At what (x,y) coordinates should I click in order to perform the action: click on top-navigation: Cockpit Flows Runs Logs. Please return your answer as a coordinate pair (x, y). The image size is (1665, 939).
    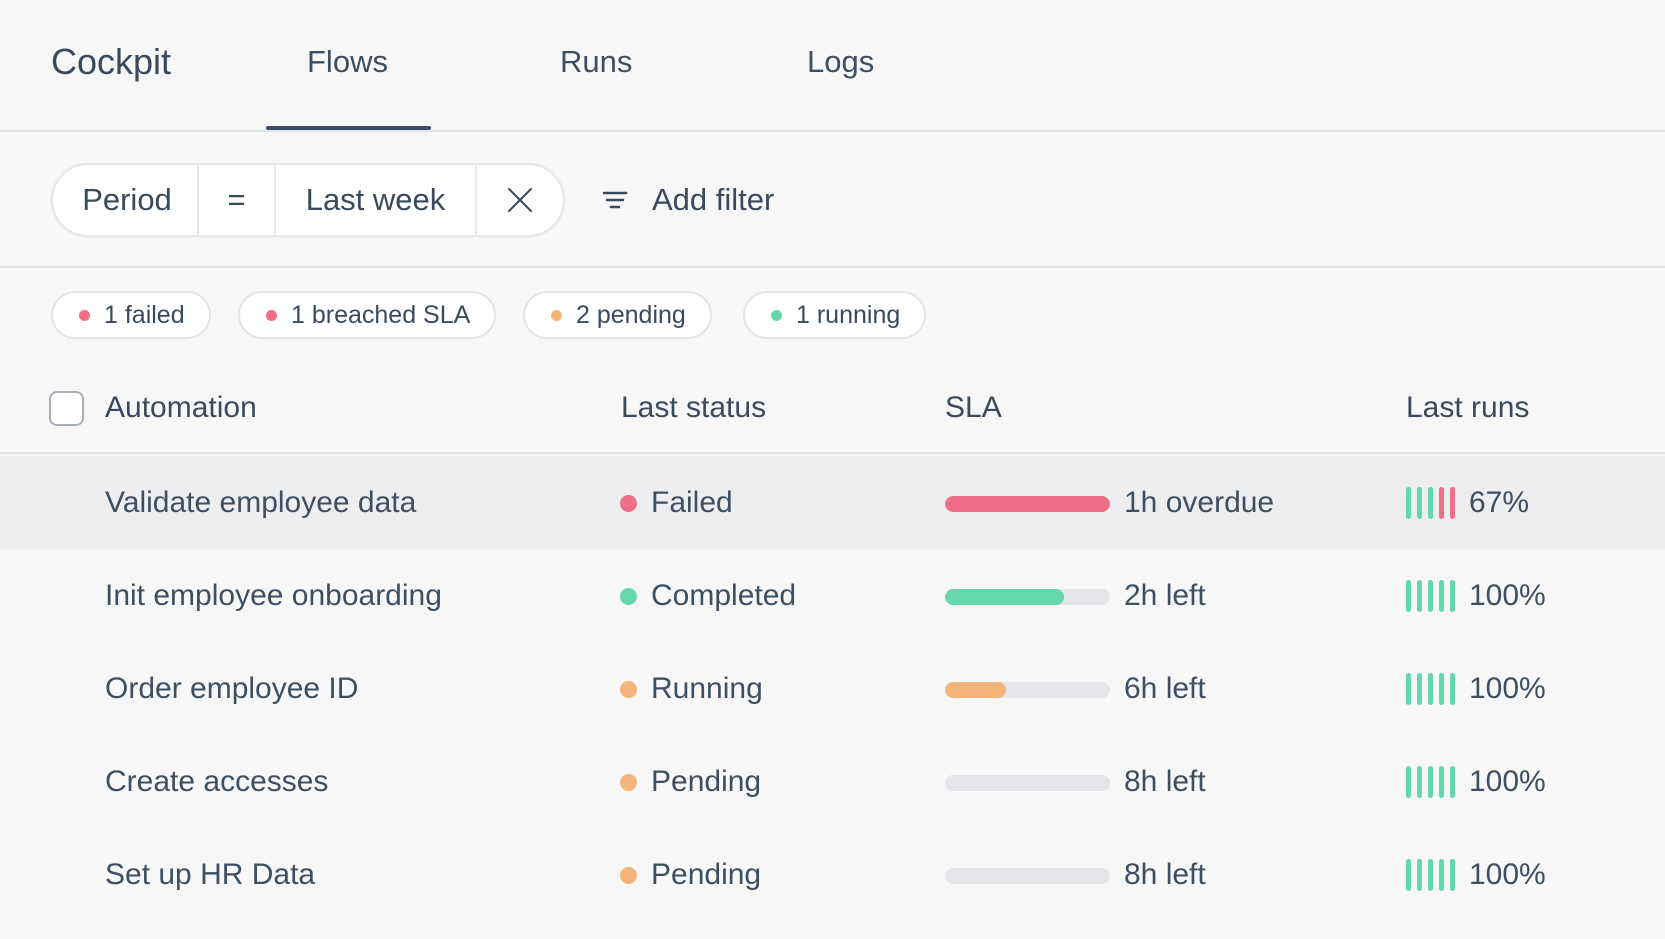
    Looking at the image, I should click on (832, 66).